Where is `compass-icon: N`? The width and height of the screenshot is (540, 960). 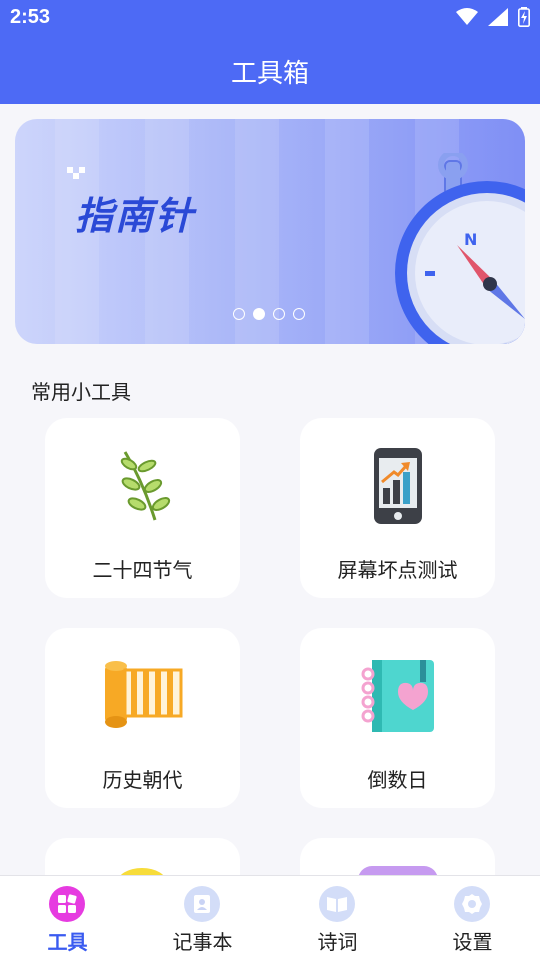 compass-icon: N is located at coordinates (460, 248).